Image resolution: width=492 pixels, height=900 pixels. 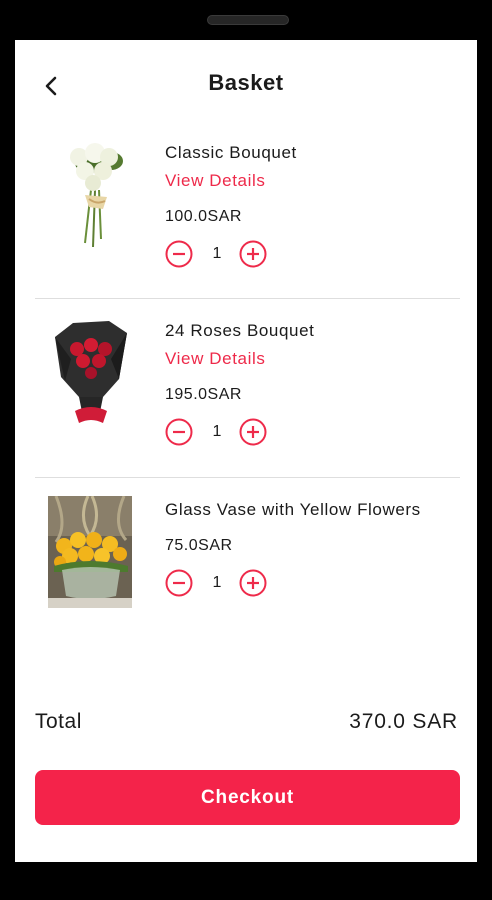 I want to click on page-title: Basket, so click(x=246, y=82).